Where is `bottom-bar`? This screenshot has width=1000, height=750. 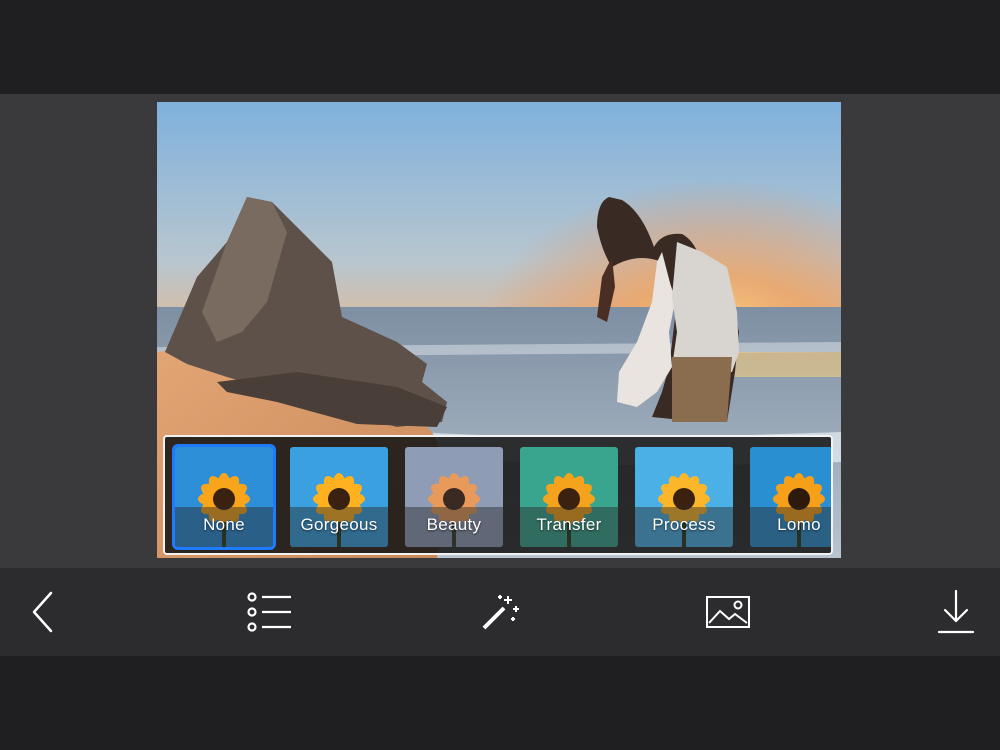
bottom-bar is located at coordinates (500, 703).